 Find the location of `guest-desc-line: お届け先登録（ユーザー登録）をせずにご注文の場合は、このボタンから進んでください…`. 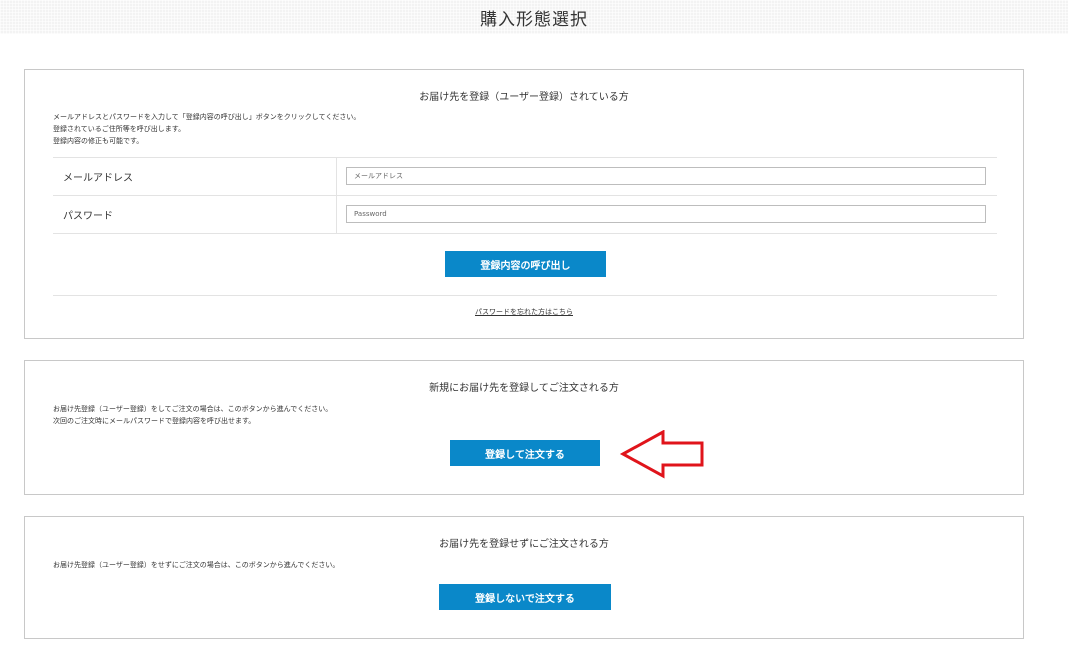

guest-desc-line: お届け先登録（ユーザー登録）をせずにご注文の場合は、このボタンから進んでください… is located at coordinates (196, 565).